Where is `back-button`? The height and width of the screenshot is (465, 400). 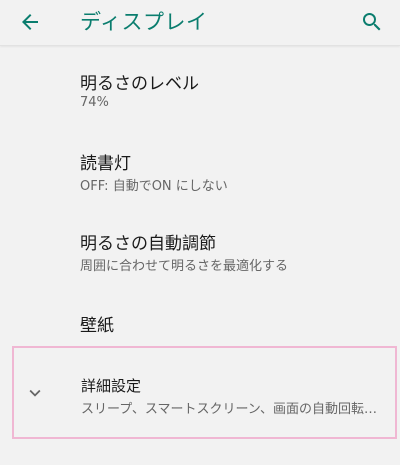
back-button is located at coordinates (30, 22).